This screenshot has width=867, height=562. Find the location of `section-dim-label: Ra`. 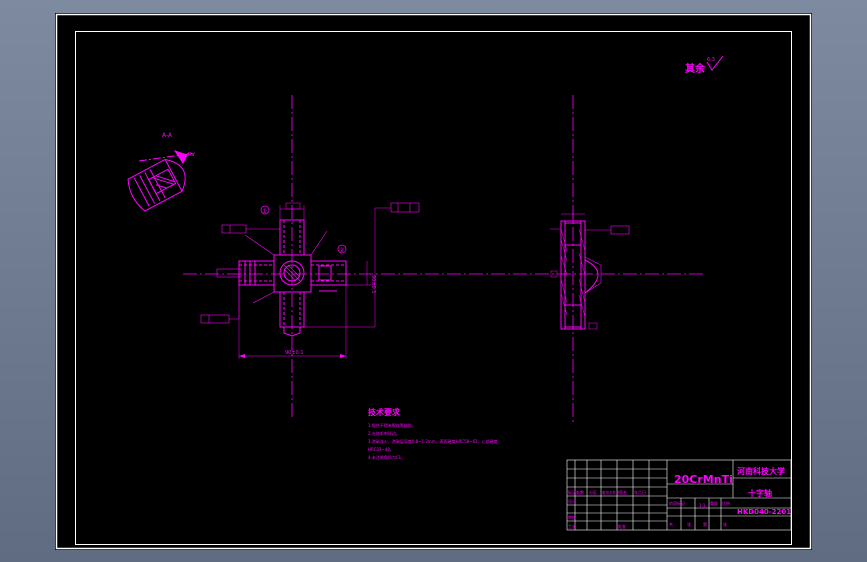

section-dim-label: Ra is located at coordinates (191, 155).